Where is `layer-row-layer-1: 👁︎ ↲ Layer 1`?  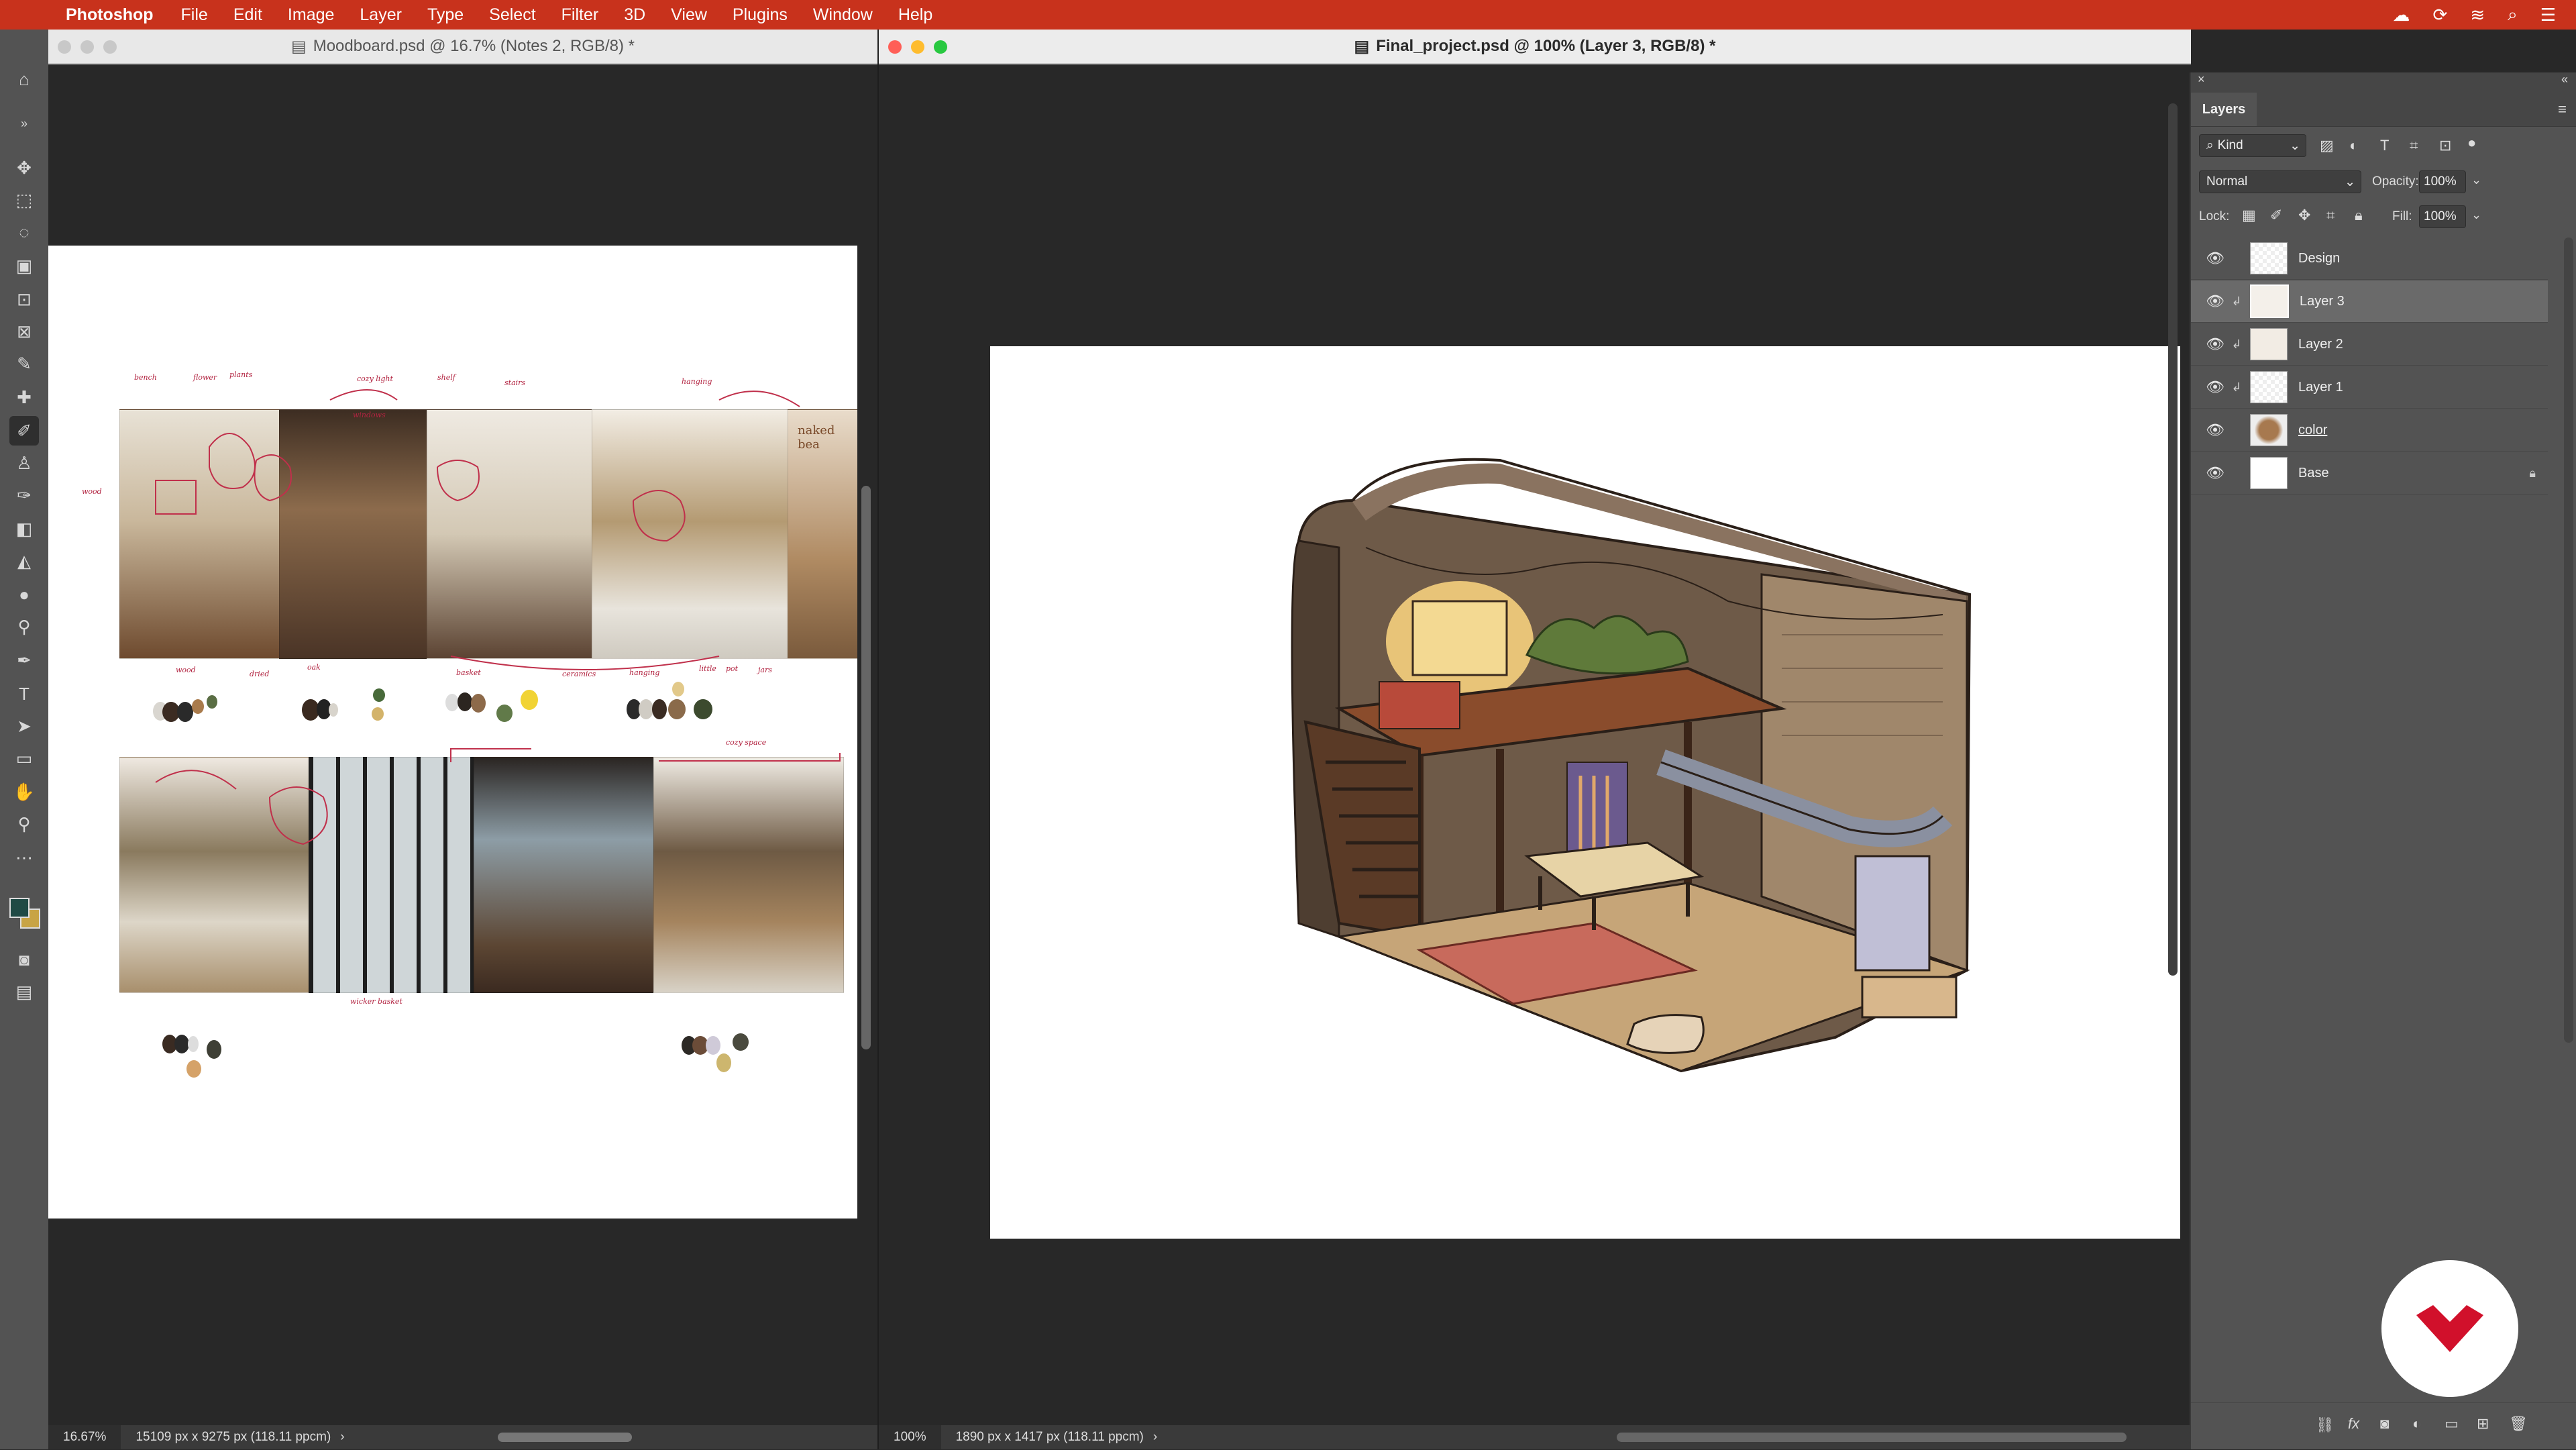
layer-row-layer-1: 👁︎ ↲ Layer 1 is located at coordinates (2369, 387).